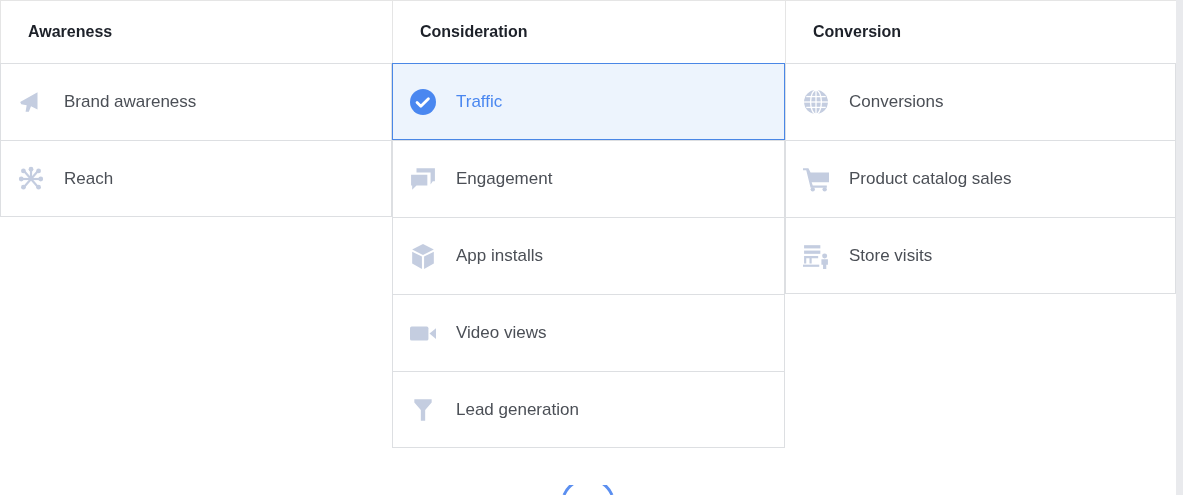  What do you see at coordinates (423, 179) in the screenshot?
I see `chat-bubbles-icon` at bounding box center [423, 179].